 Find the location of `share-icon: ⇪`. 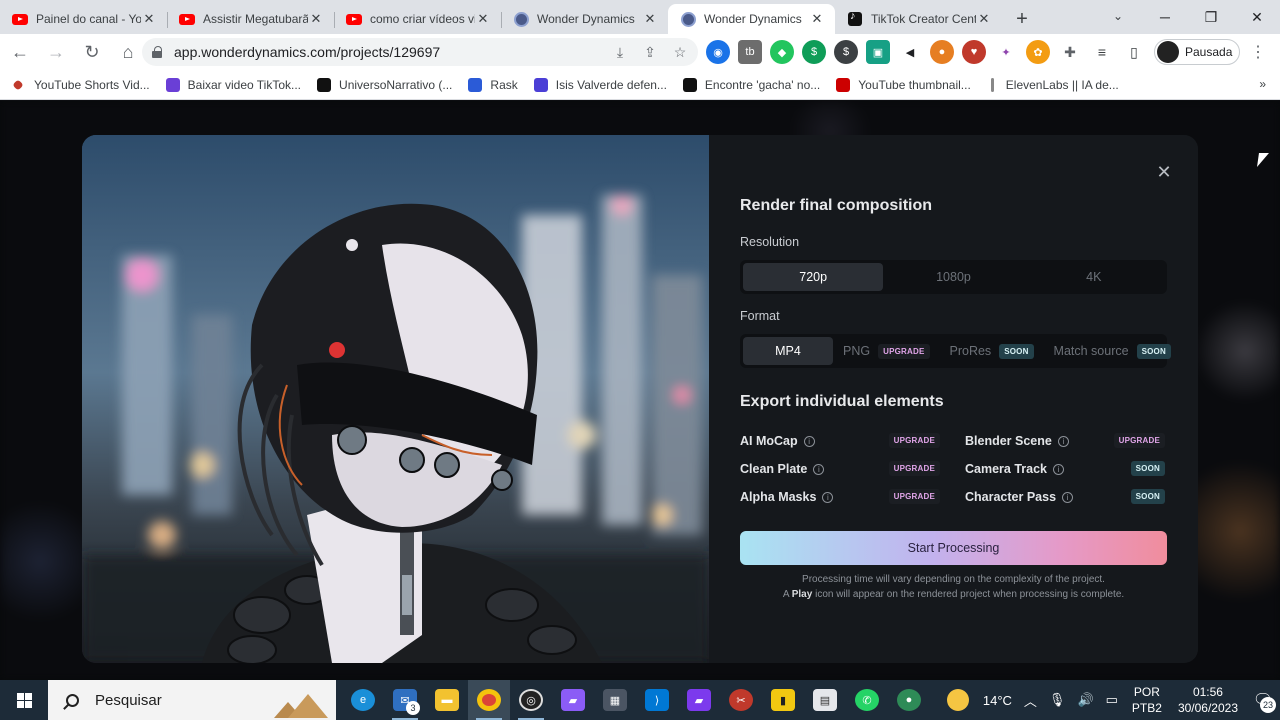

share-icon: ⇪ is located at coordinates (650, 52).